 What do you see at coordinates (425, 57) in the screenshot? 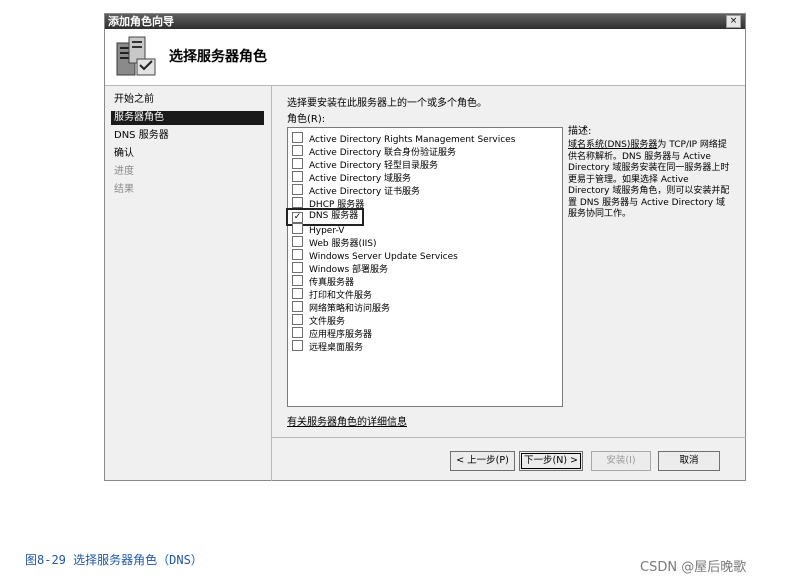
I see `wizard-header: 选择服务器角色` at bounding box center [425, 57].